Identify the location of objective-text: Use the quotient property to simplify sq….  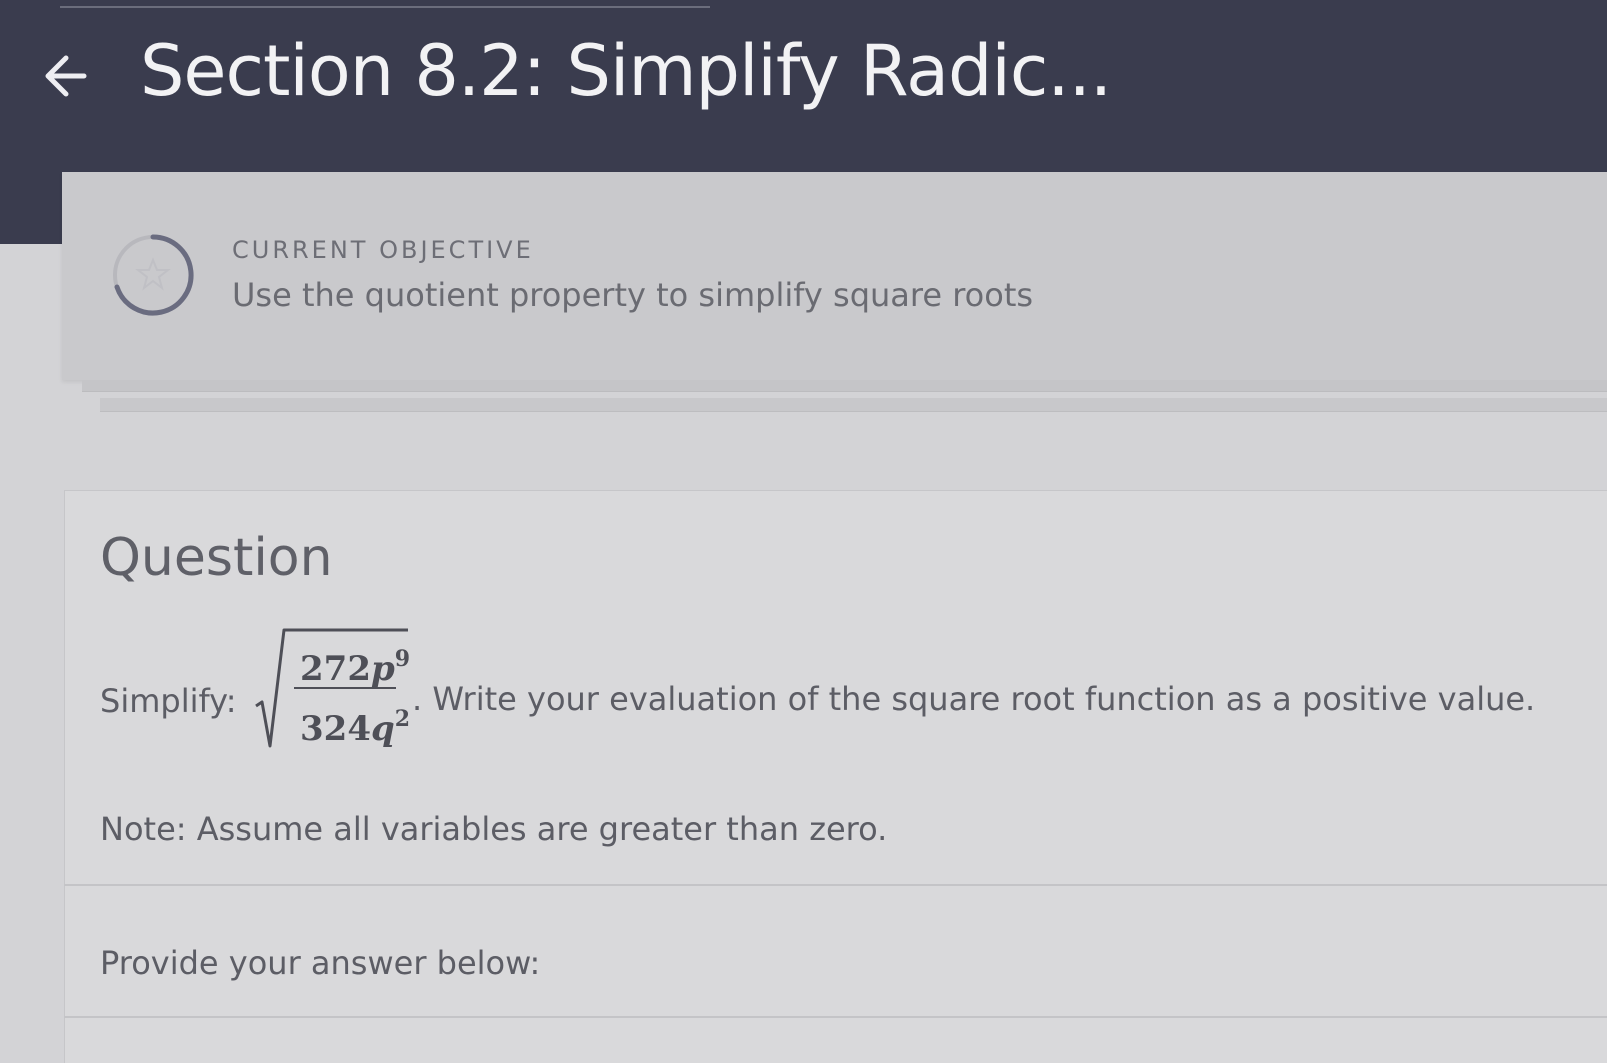
(633, 295).